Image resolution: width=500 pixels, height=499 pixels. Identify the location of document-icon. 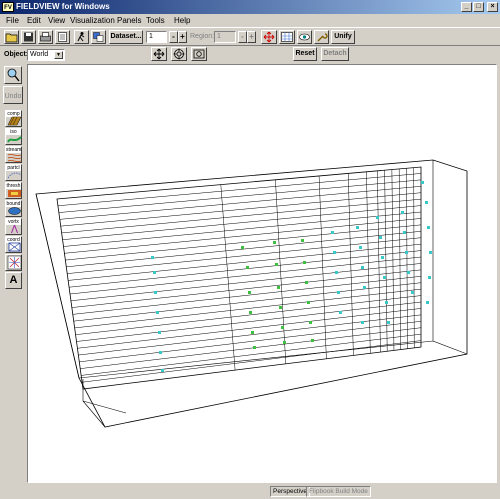
(62, 37).